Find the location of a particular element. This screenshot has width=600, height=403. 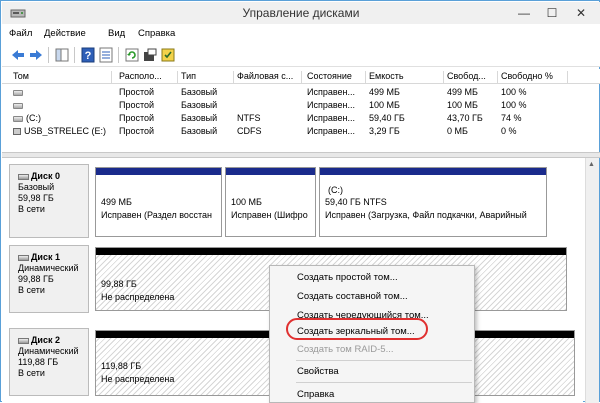

menu-view: Вид is located at coordinates (116, 33).